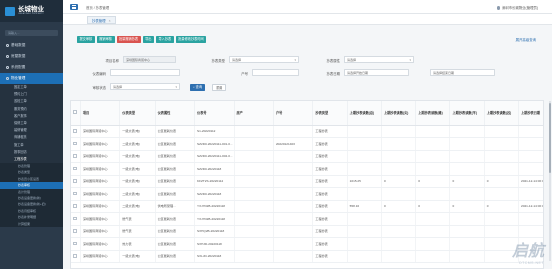 The width and height of the screenshot is (552, 269). What do you see at coordinates (191, 39) in the screenshot?
I see `batch-edit-time-button: 批量修改抄表时间` at bounding box center [191, 39].